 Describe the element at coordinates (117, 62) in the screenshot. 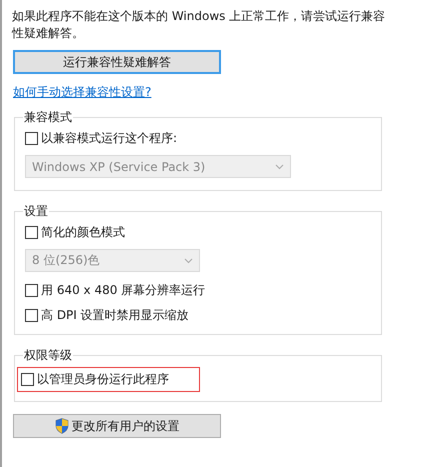

I see `troubleshoot-button: 运行兼容性疑难解答` at that location.